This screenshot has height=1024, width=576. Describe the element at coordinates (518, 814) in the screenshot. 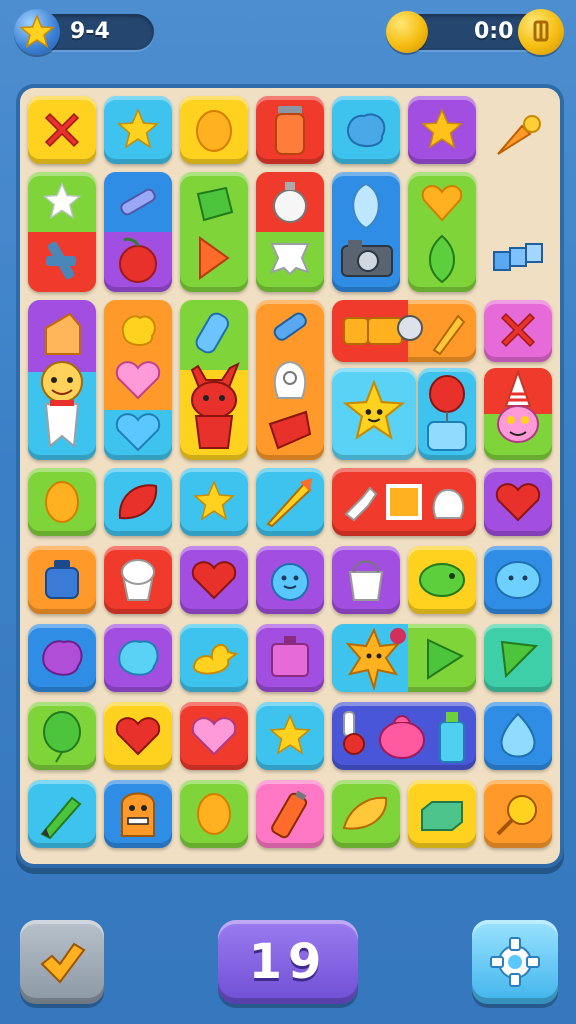

I see `tile-lollipop` at that location.